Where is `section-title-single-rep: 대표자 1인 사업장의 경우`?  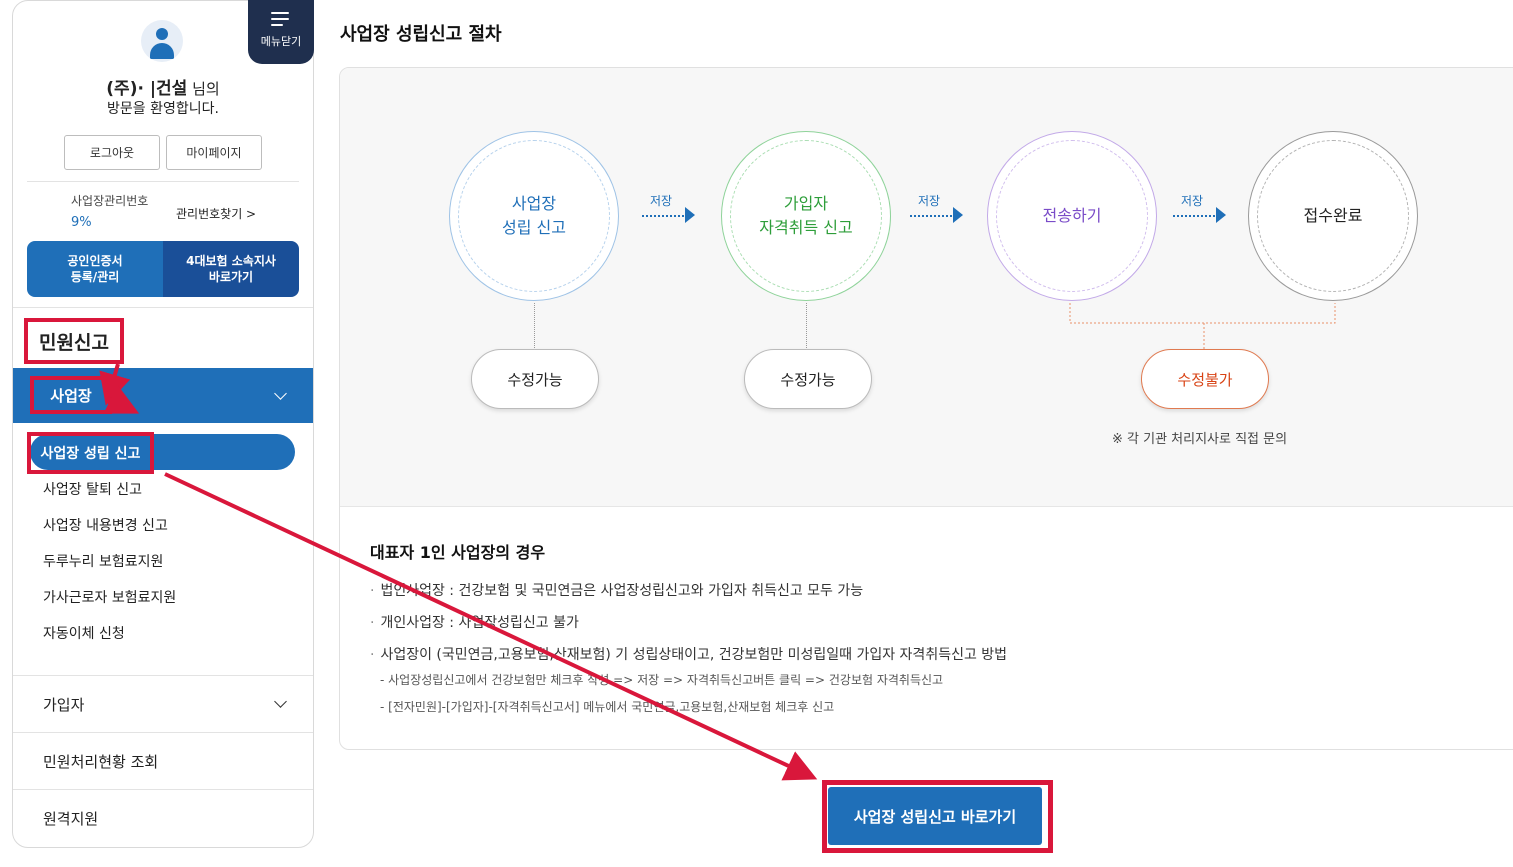 section-title-single-rep: 대표자 1인 사업장의 경우 is located at coordinates (458, 552).